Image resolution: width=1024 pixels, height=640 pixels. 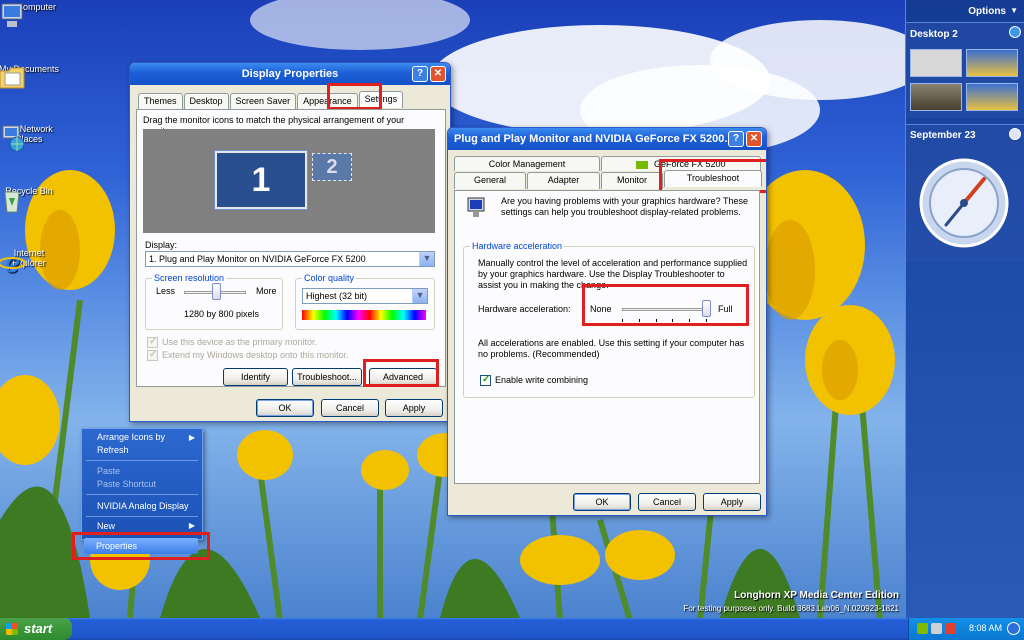 What do you see at coordinates (30, 14) in the screenshot?
I see `desktop-icon-my-computer: My Computer` at bounding box center [30, 14].